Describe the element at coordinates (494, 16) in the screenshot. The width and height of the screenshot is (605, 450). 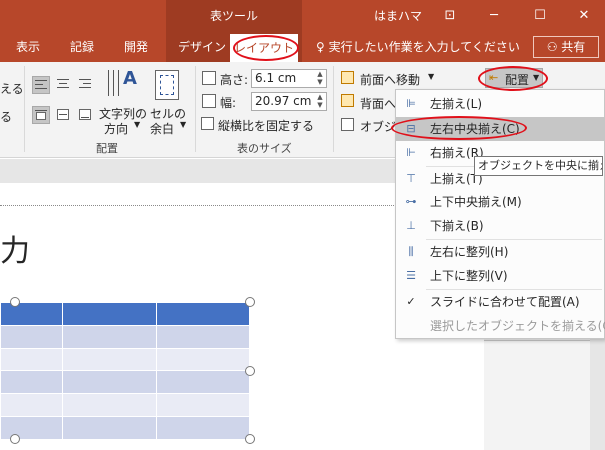
I see `minimize-icon: ─` at that location.